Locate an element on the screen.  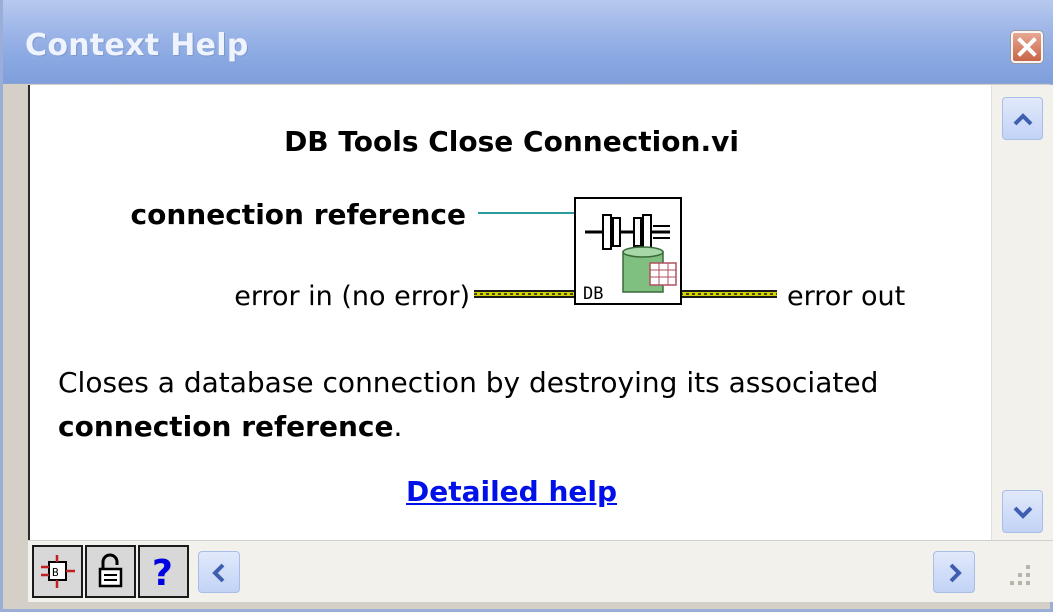
db-icon-label: DB is located at coordinates (593, 294).